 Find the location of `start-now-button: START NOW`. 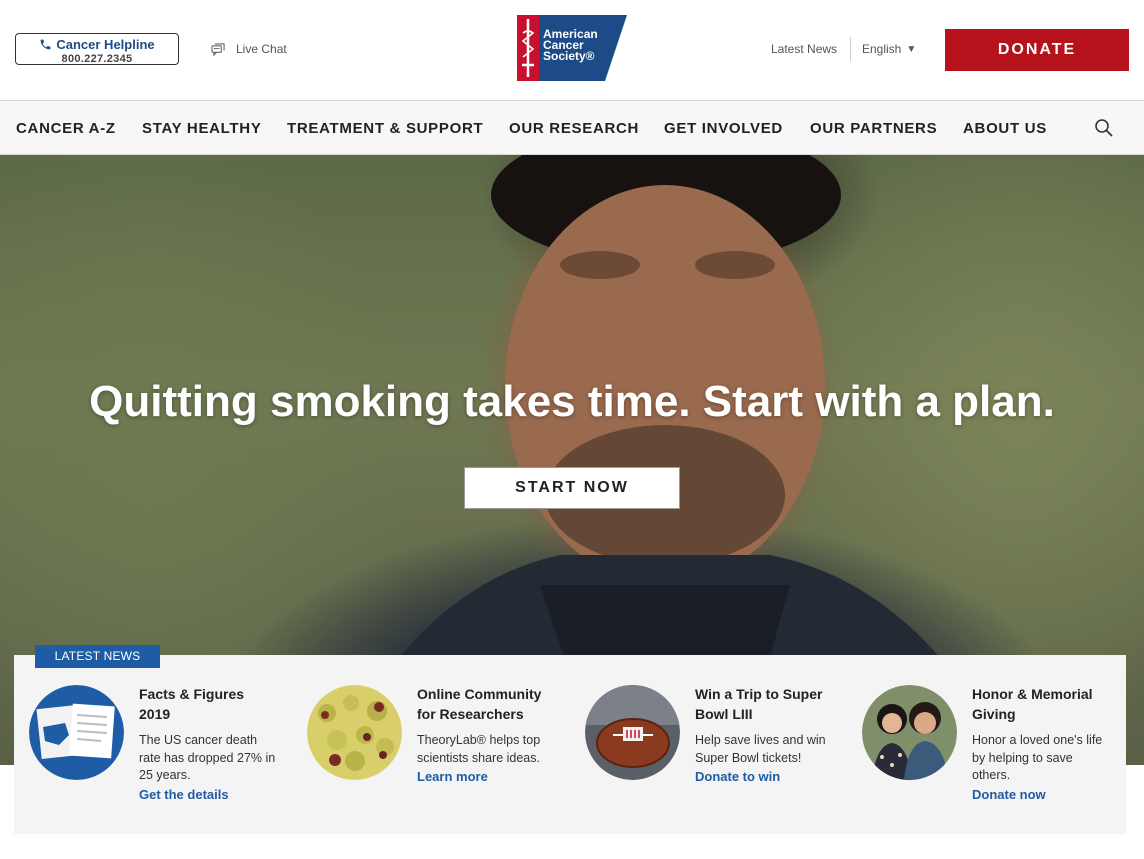

start-now-button: START NOW is located at coordinates (572, 488).